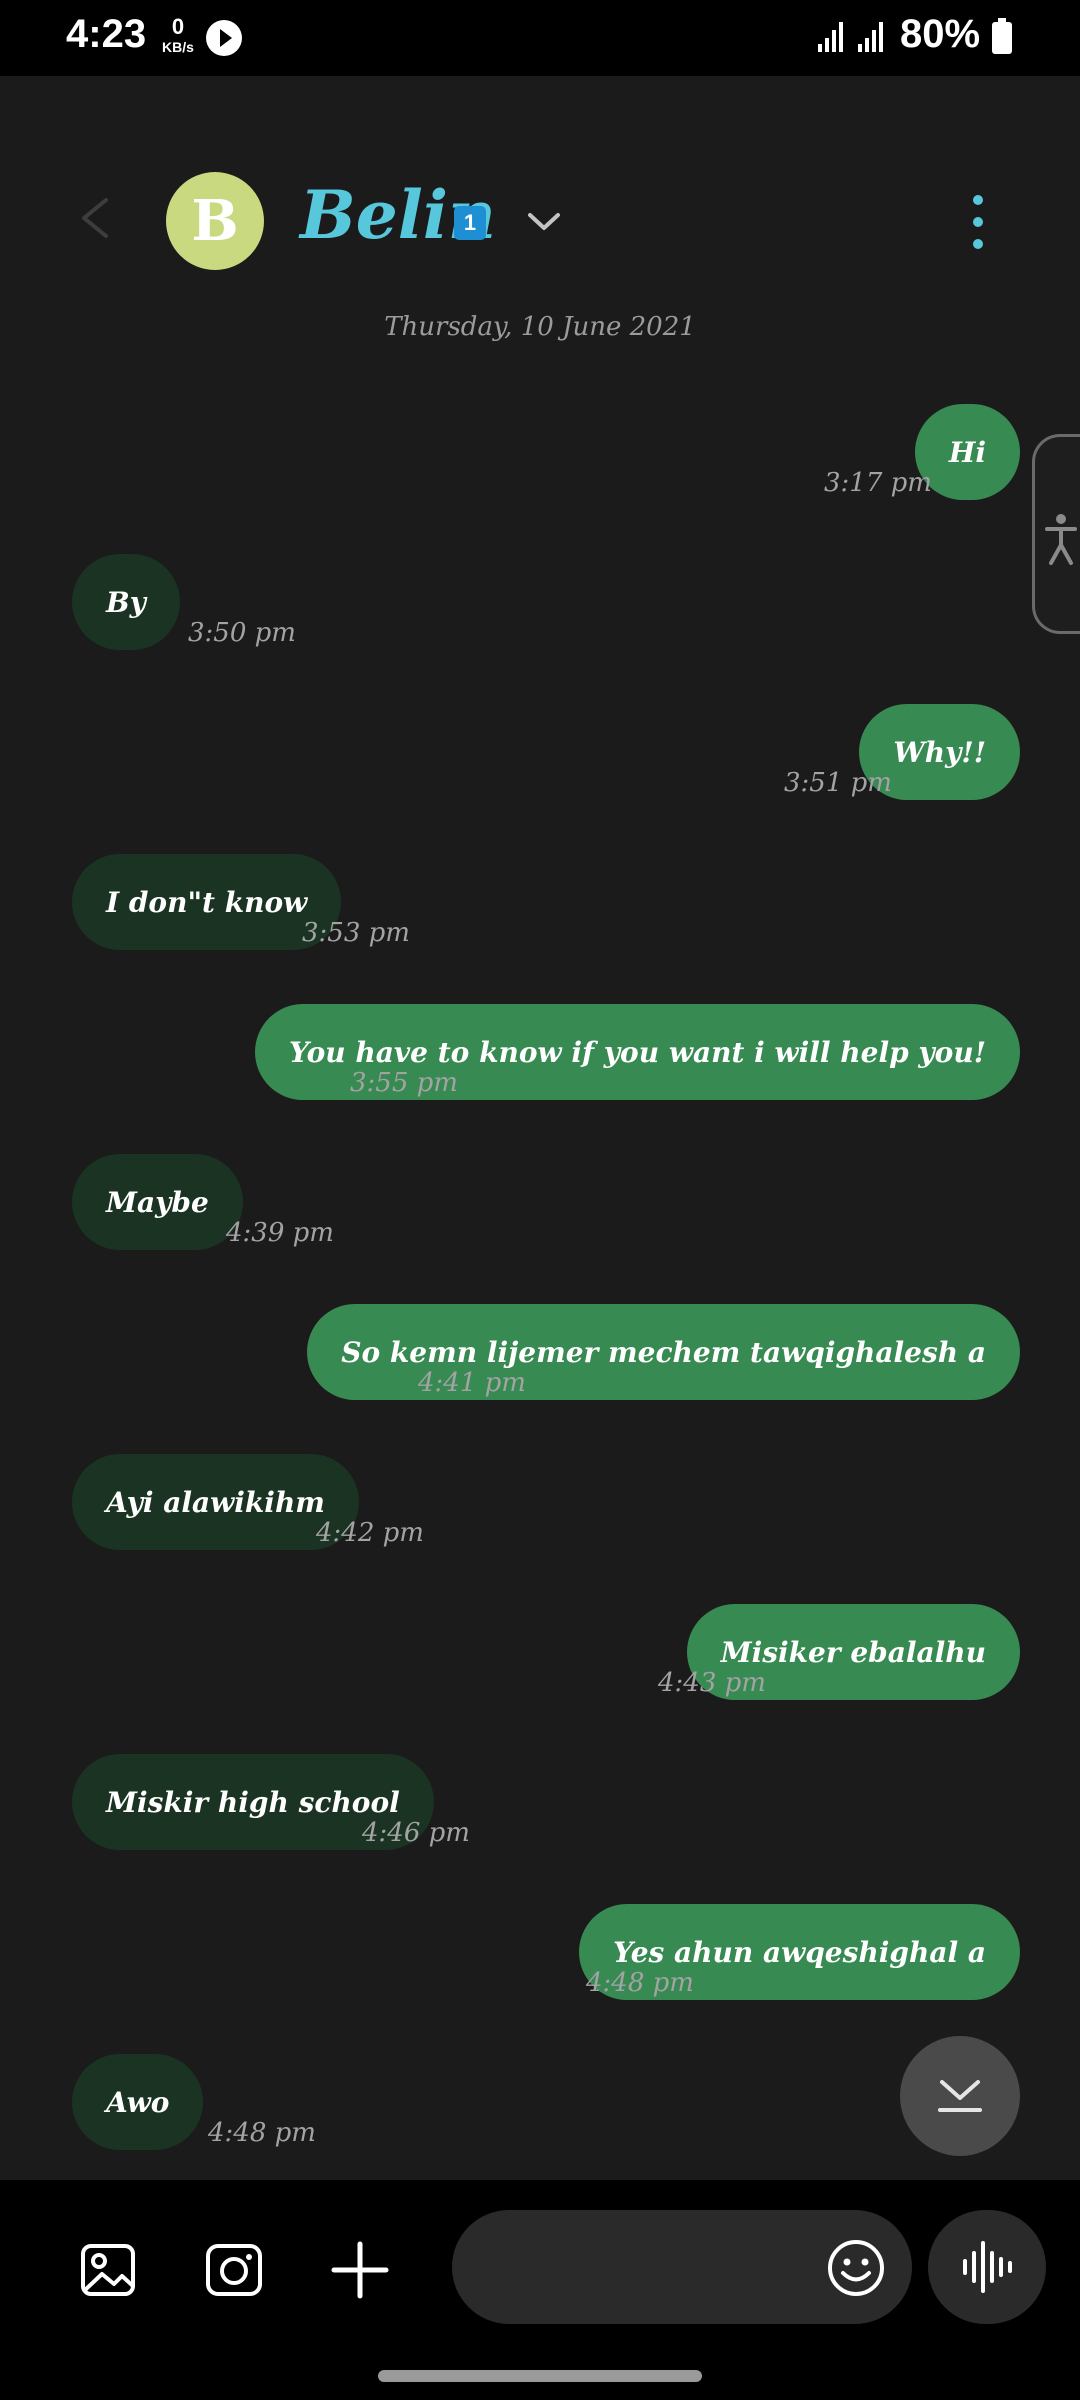 The image size is (1080, 2400). I want to click on add-icon, so click(360, 2270).